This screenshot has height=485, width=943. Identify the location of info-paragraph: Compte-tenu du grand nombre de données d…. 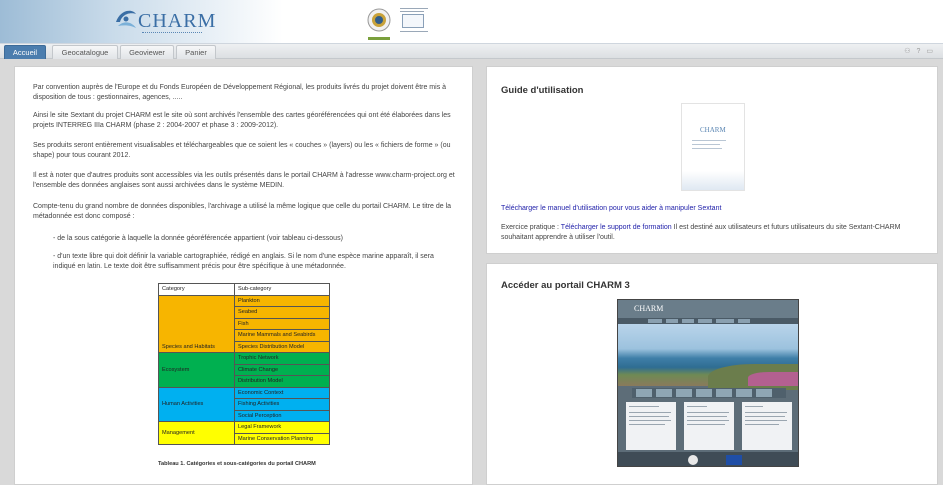
(242, 211).